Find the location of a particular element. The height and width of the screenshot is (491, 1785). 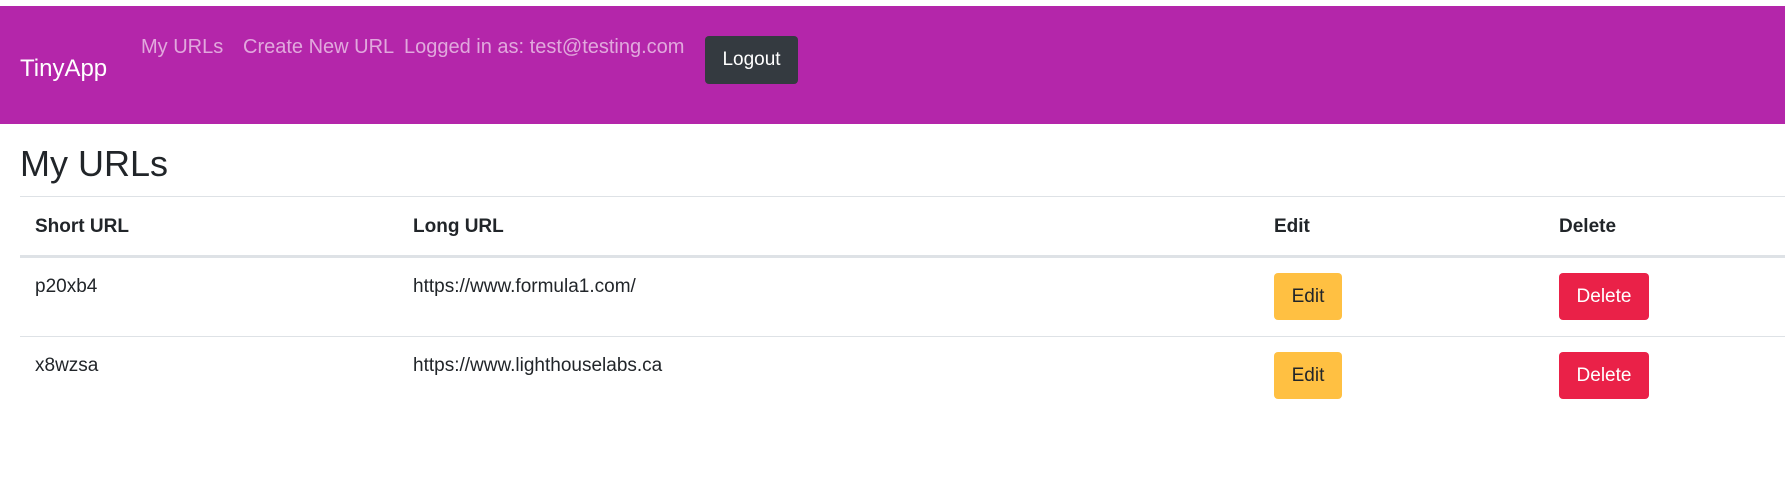

brand-link: TinyApp is located at coordinates (63, 69).